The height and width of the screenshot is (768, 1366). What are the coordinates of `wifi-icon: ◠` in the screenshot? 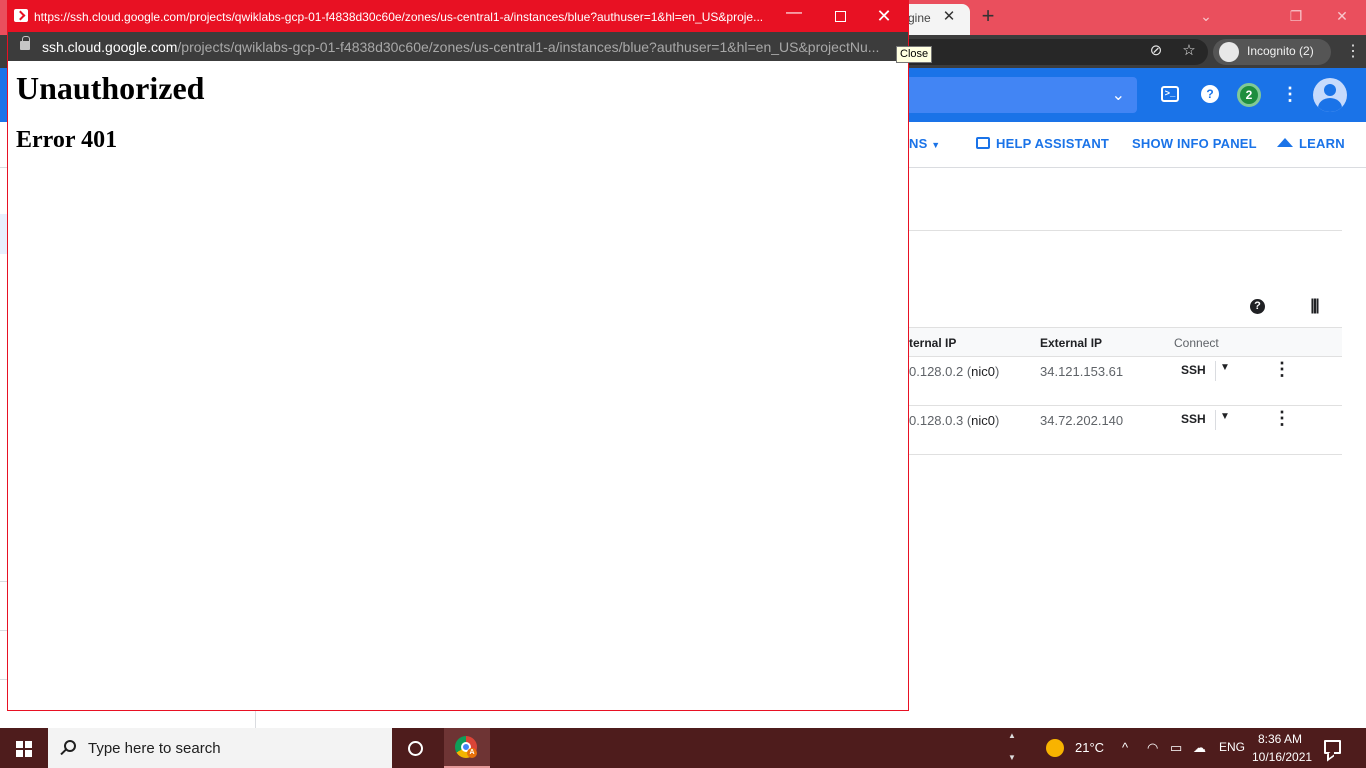 It's located at (1152, 748).